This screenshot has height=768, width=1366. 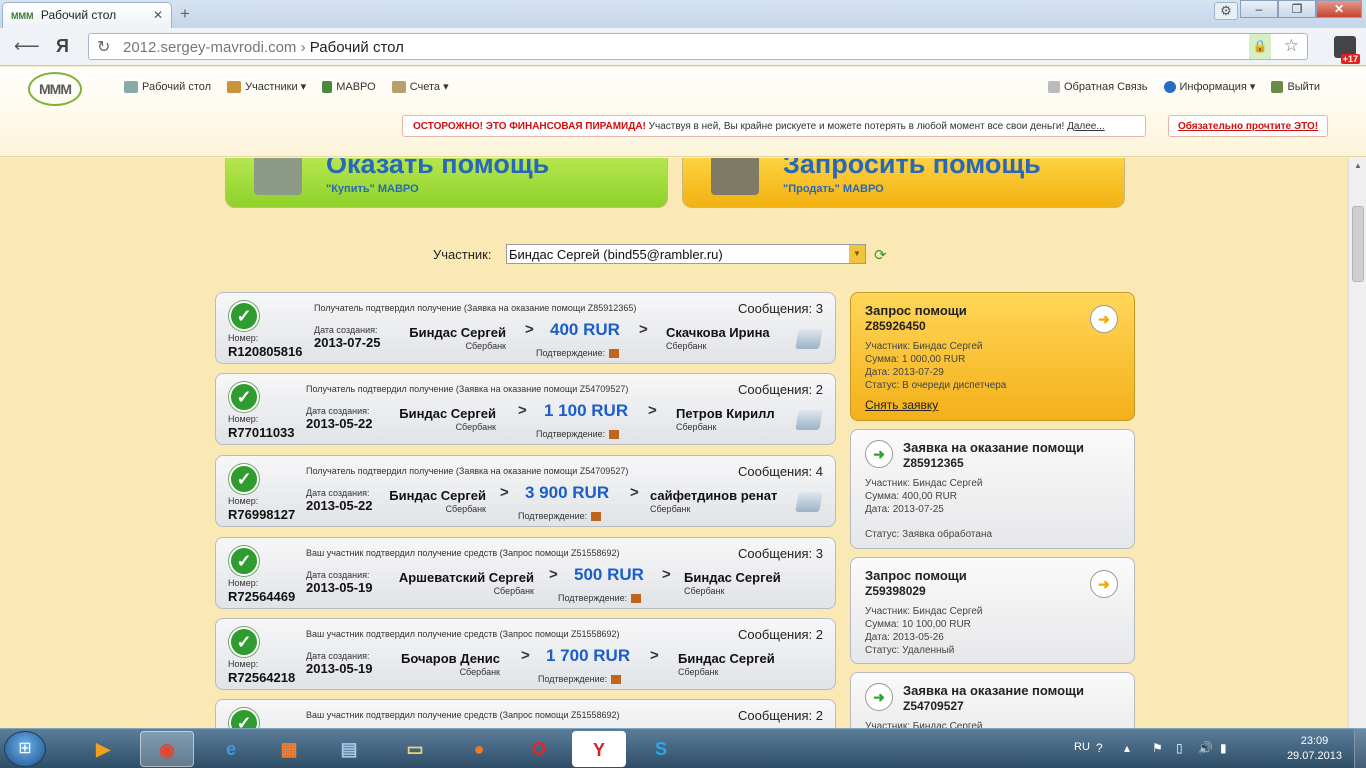 What do you see at coordinates (857, 254) in the screenshot?
I see `chevron-down-icon: ▼` at bounding box center [857, 254].